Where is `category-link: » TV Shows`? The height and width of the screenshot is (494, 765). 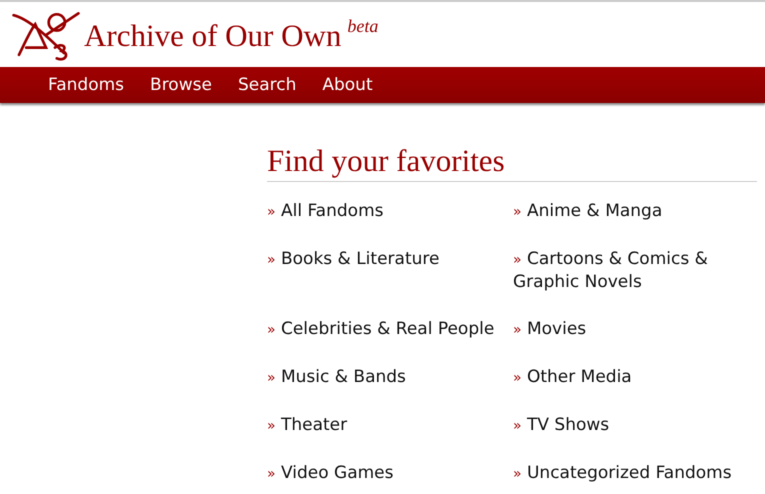 category-link: » TV Shows is located at coordinates (633, 425).